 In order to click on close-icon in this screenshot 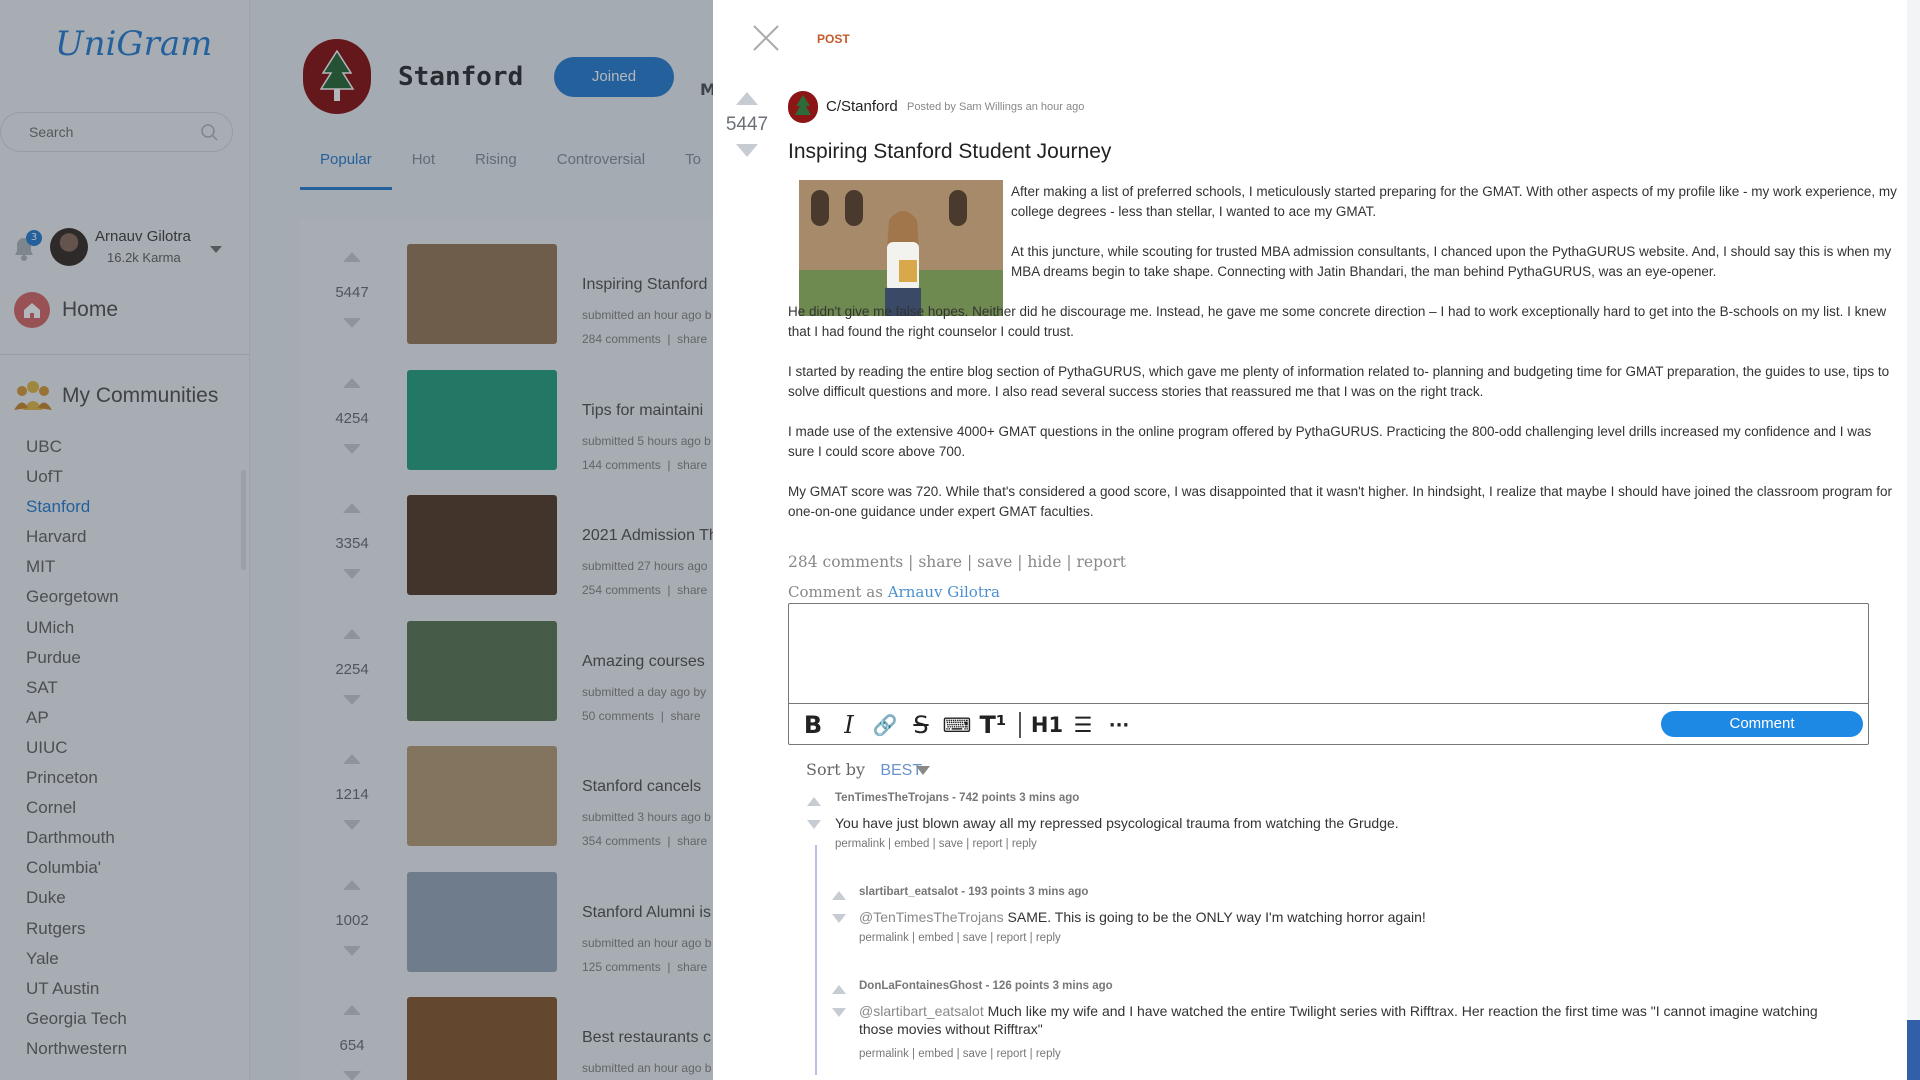, I will do `click(766, 38)`.